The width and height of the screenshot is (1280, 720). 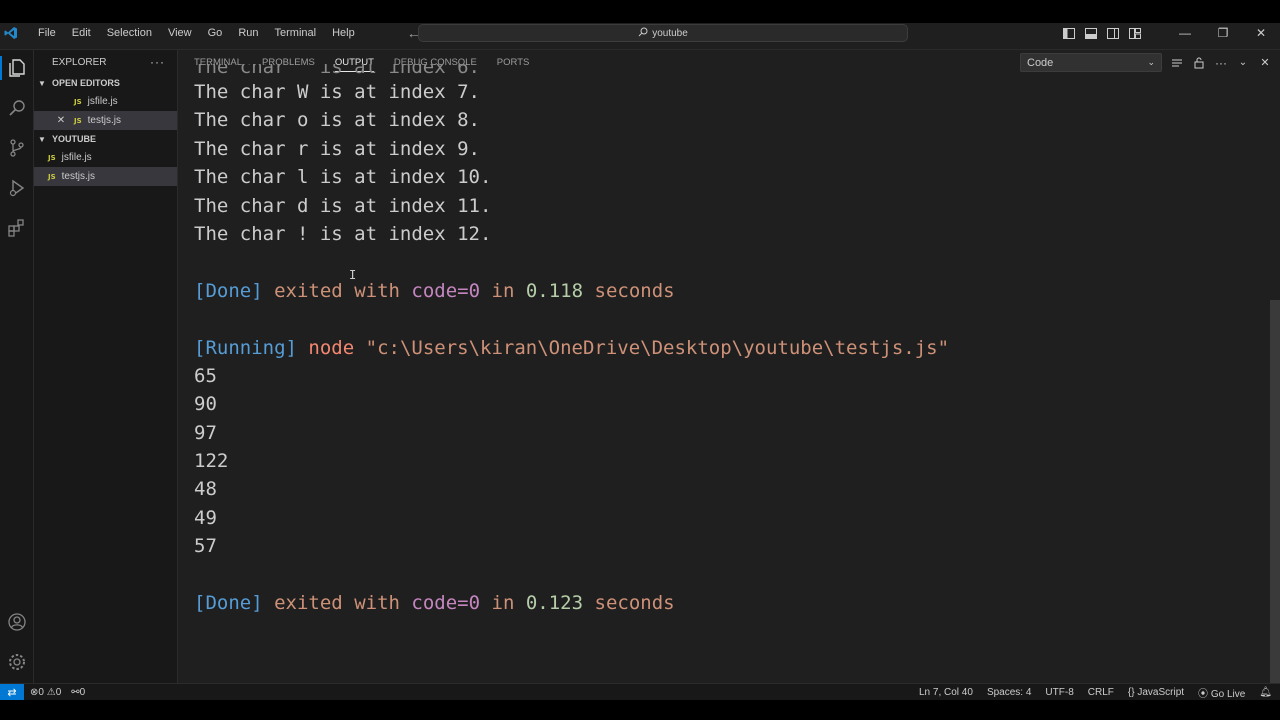 I want to click on text-cursor-icon: I, so click(x=353, y=275).